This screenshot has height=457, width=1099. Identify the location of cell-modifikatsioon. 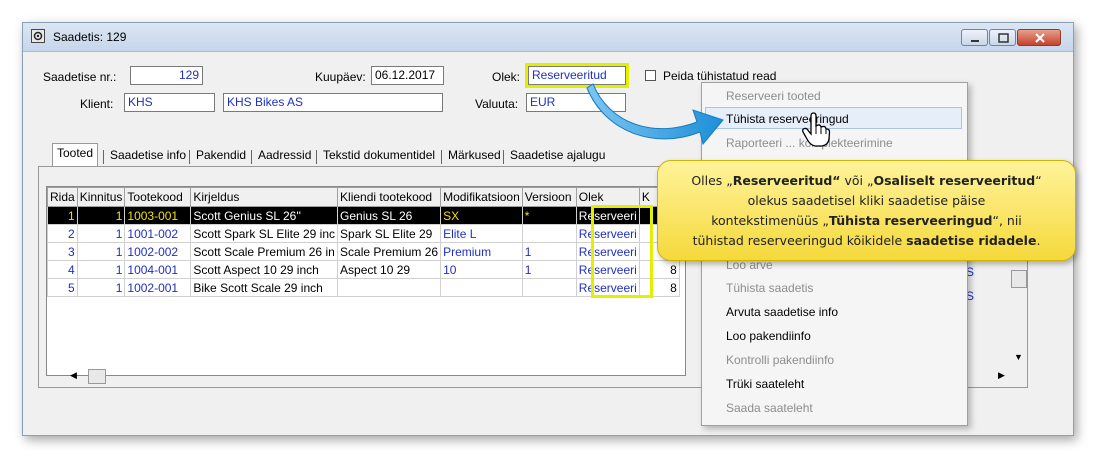
(481, 287).